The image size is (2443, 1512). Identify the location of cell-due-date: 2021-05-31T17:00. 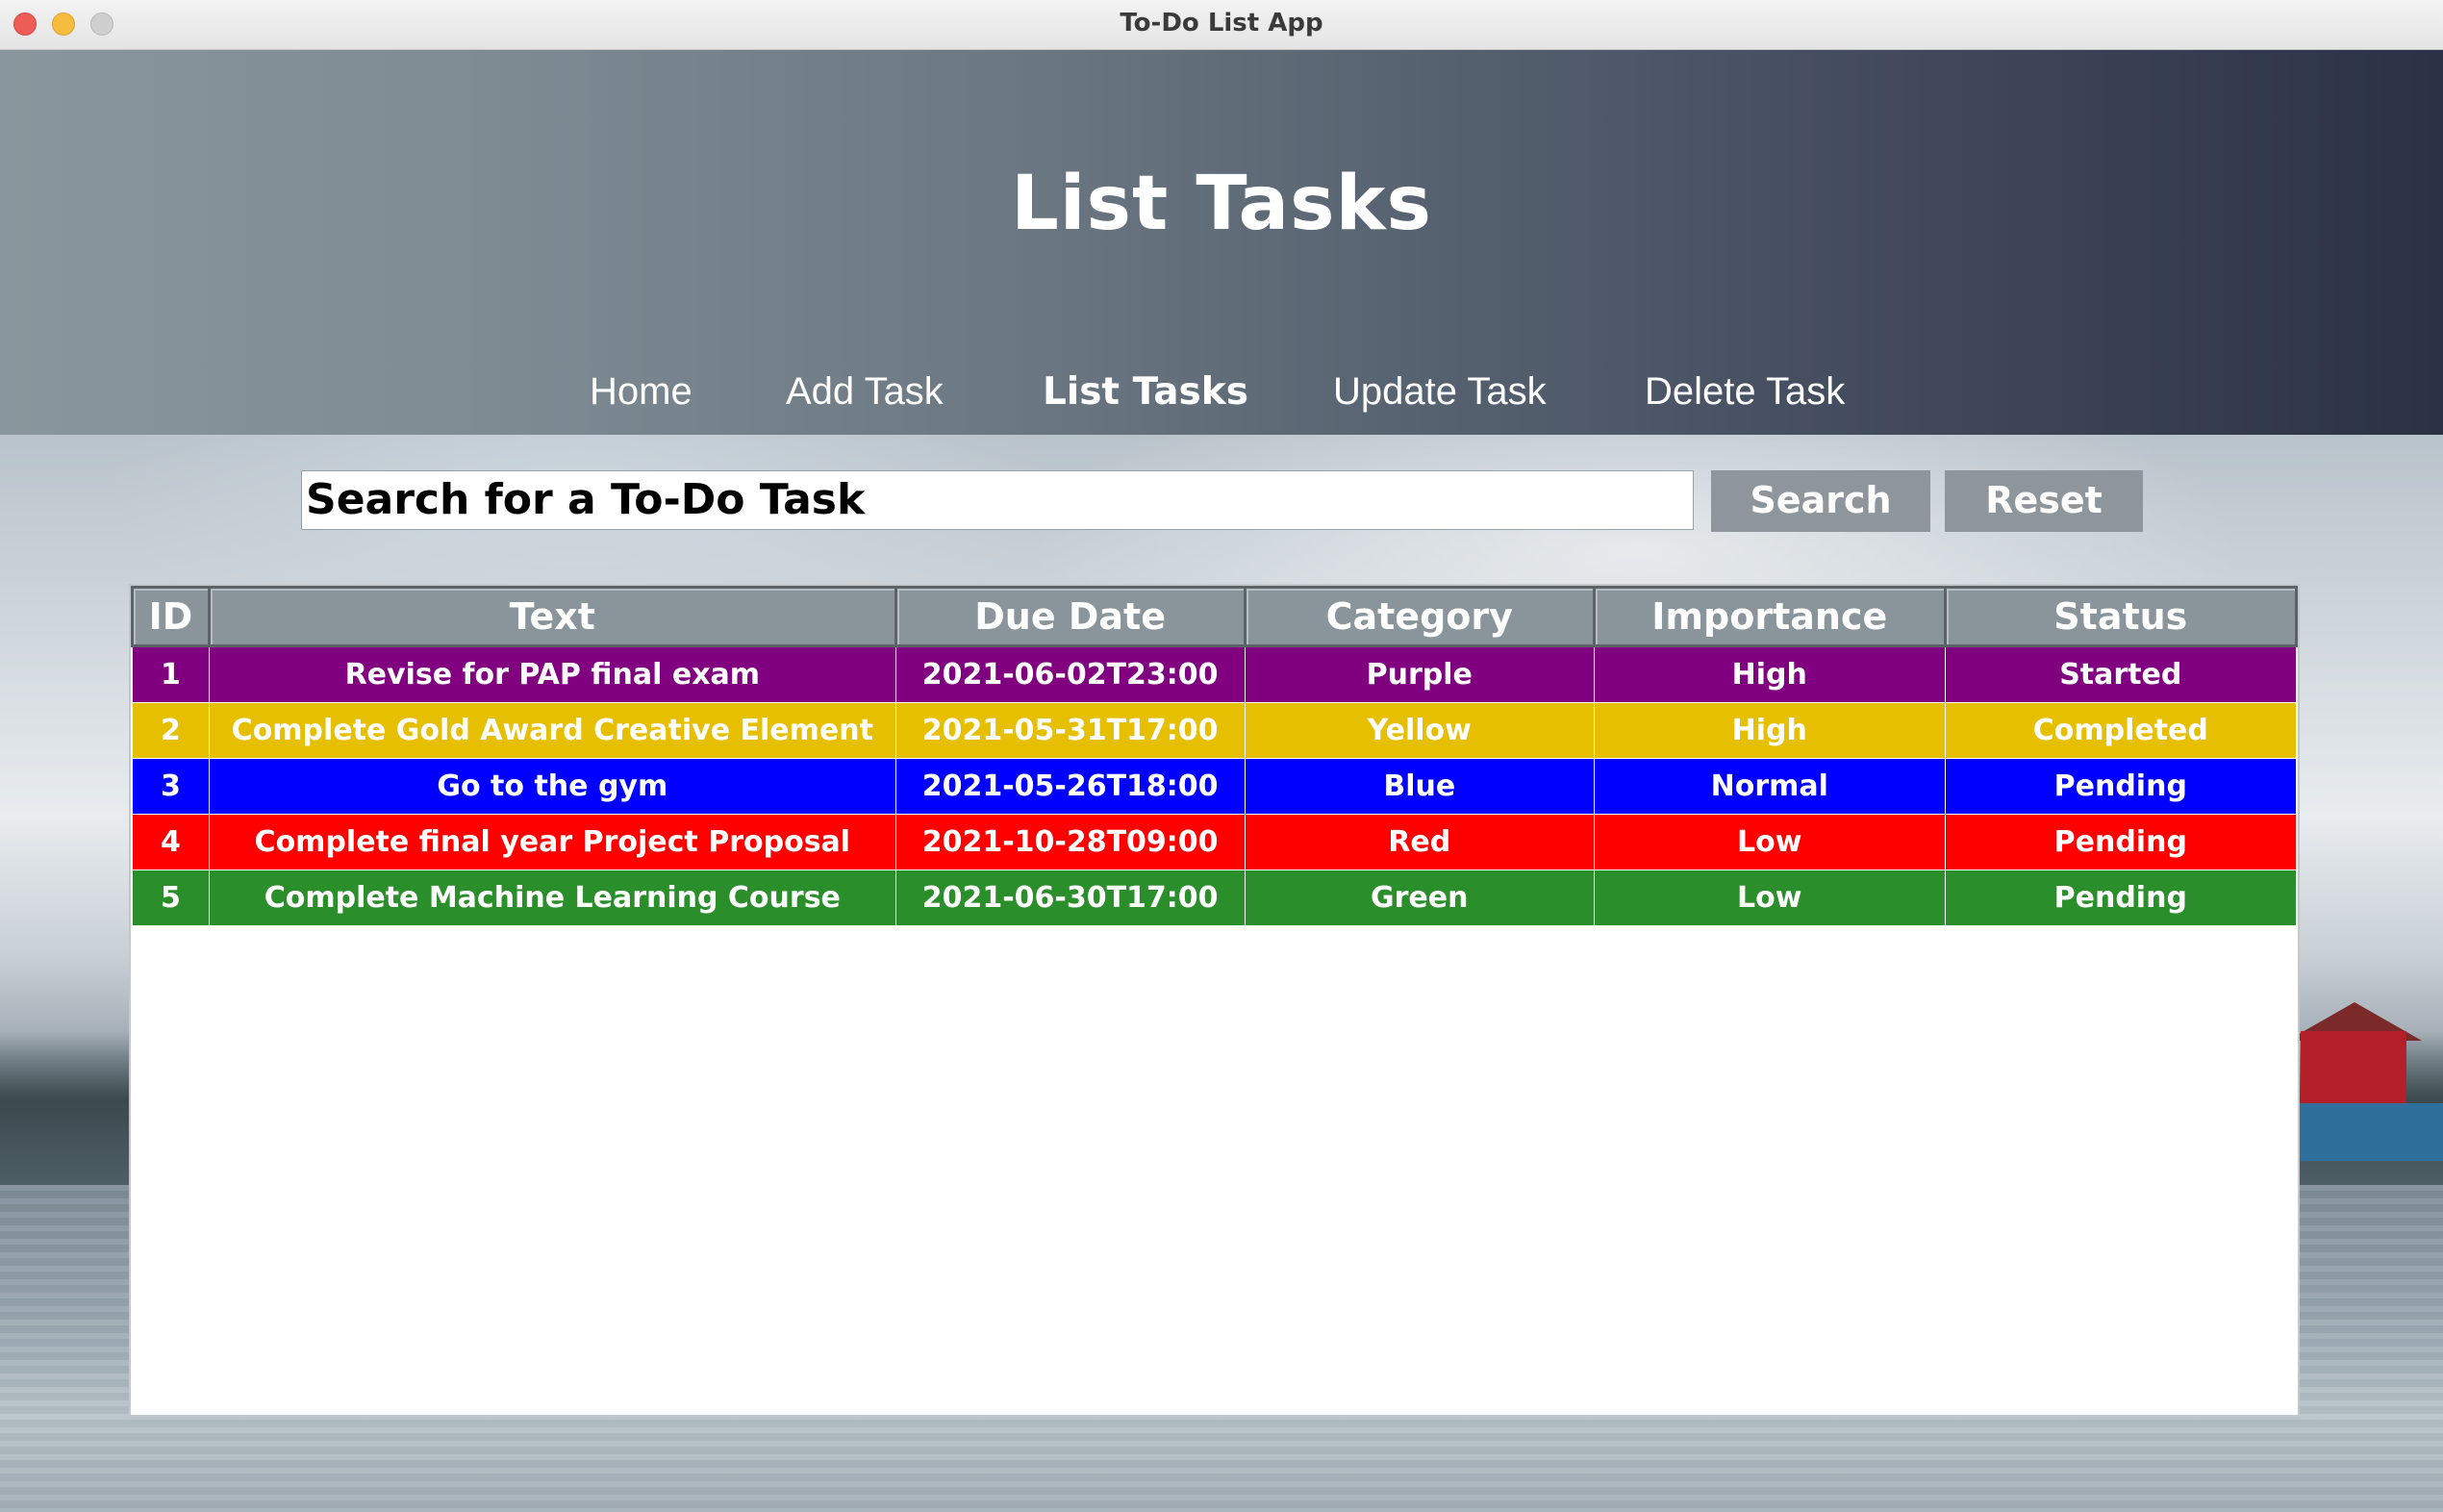
(1070, 731).